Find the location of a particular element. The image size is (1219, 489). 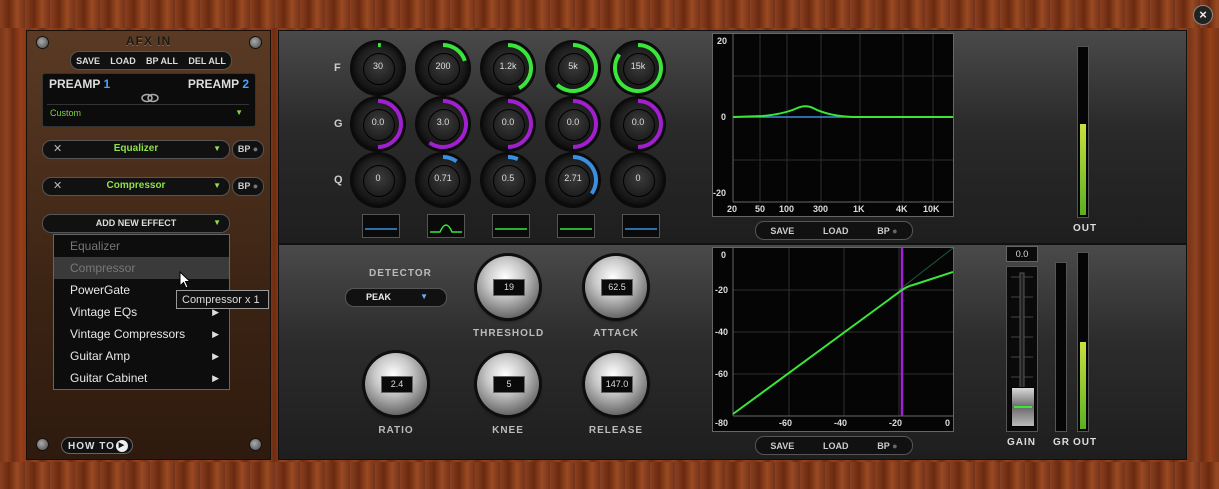

threshold-knob: 19 is located at coordinates (508, 287).